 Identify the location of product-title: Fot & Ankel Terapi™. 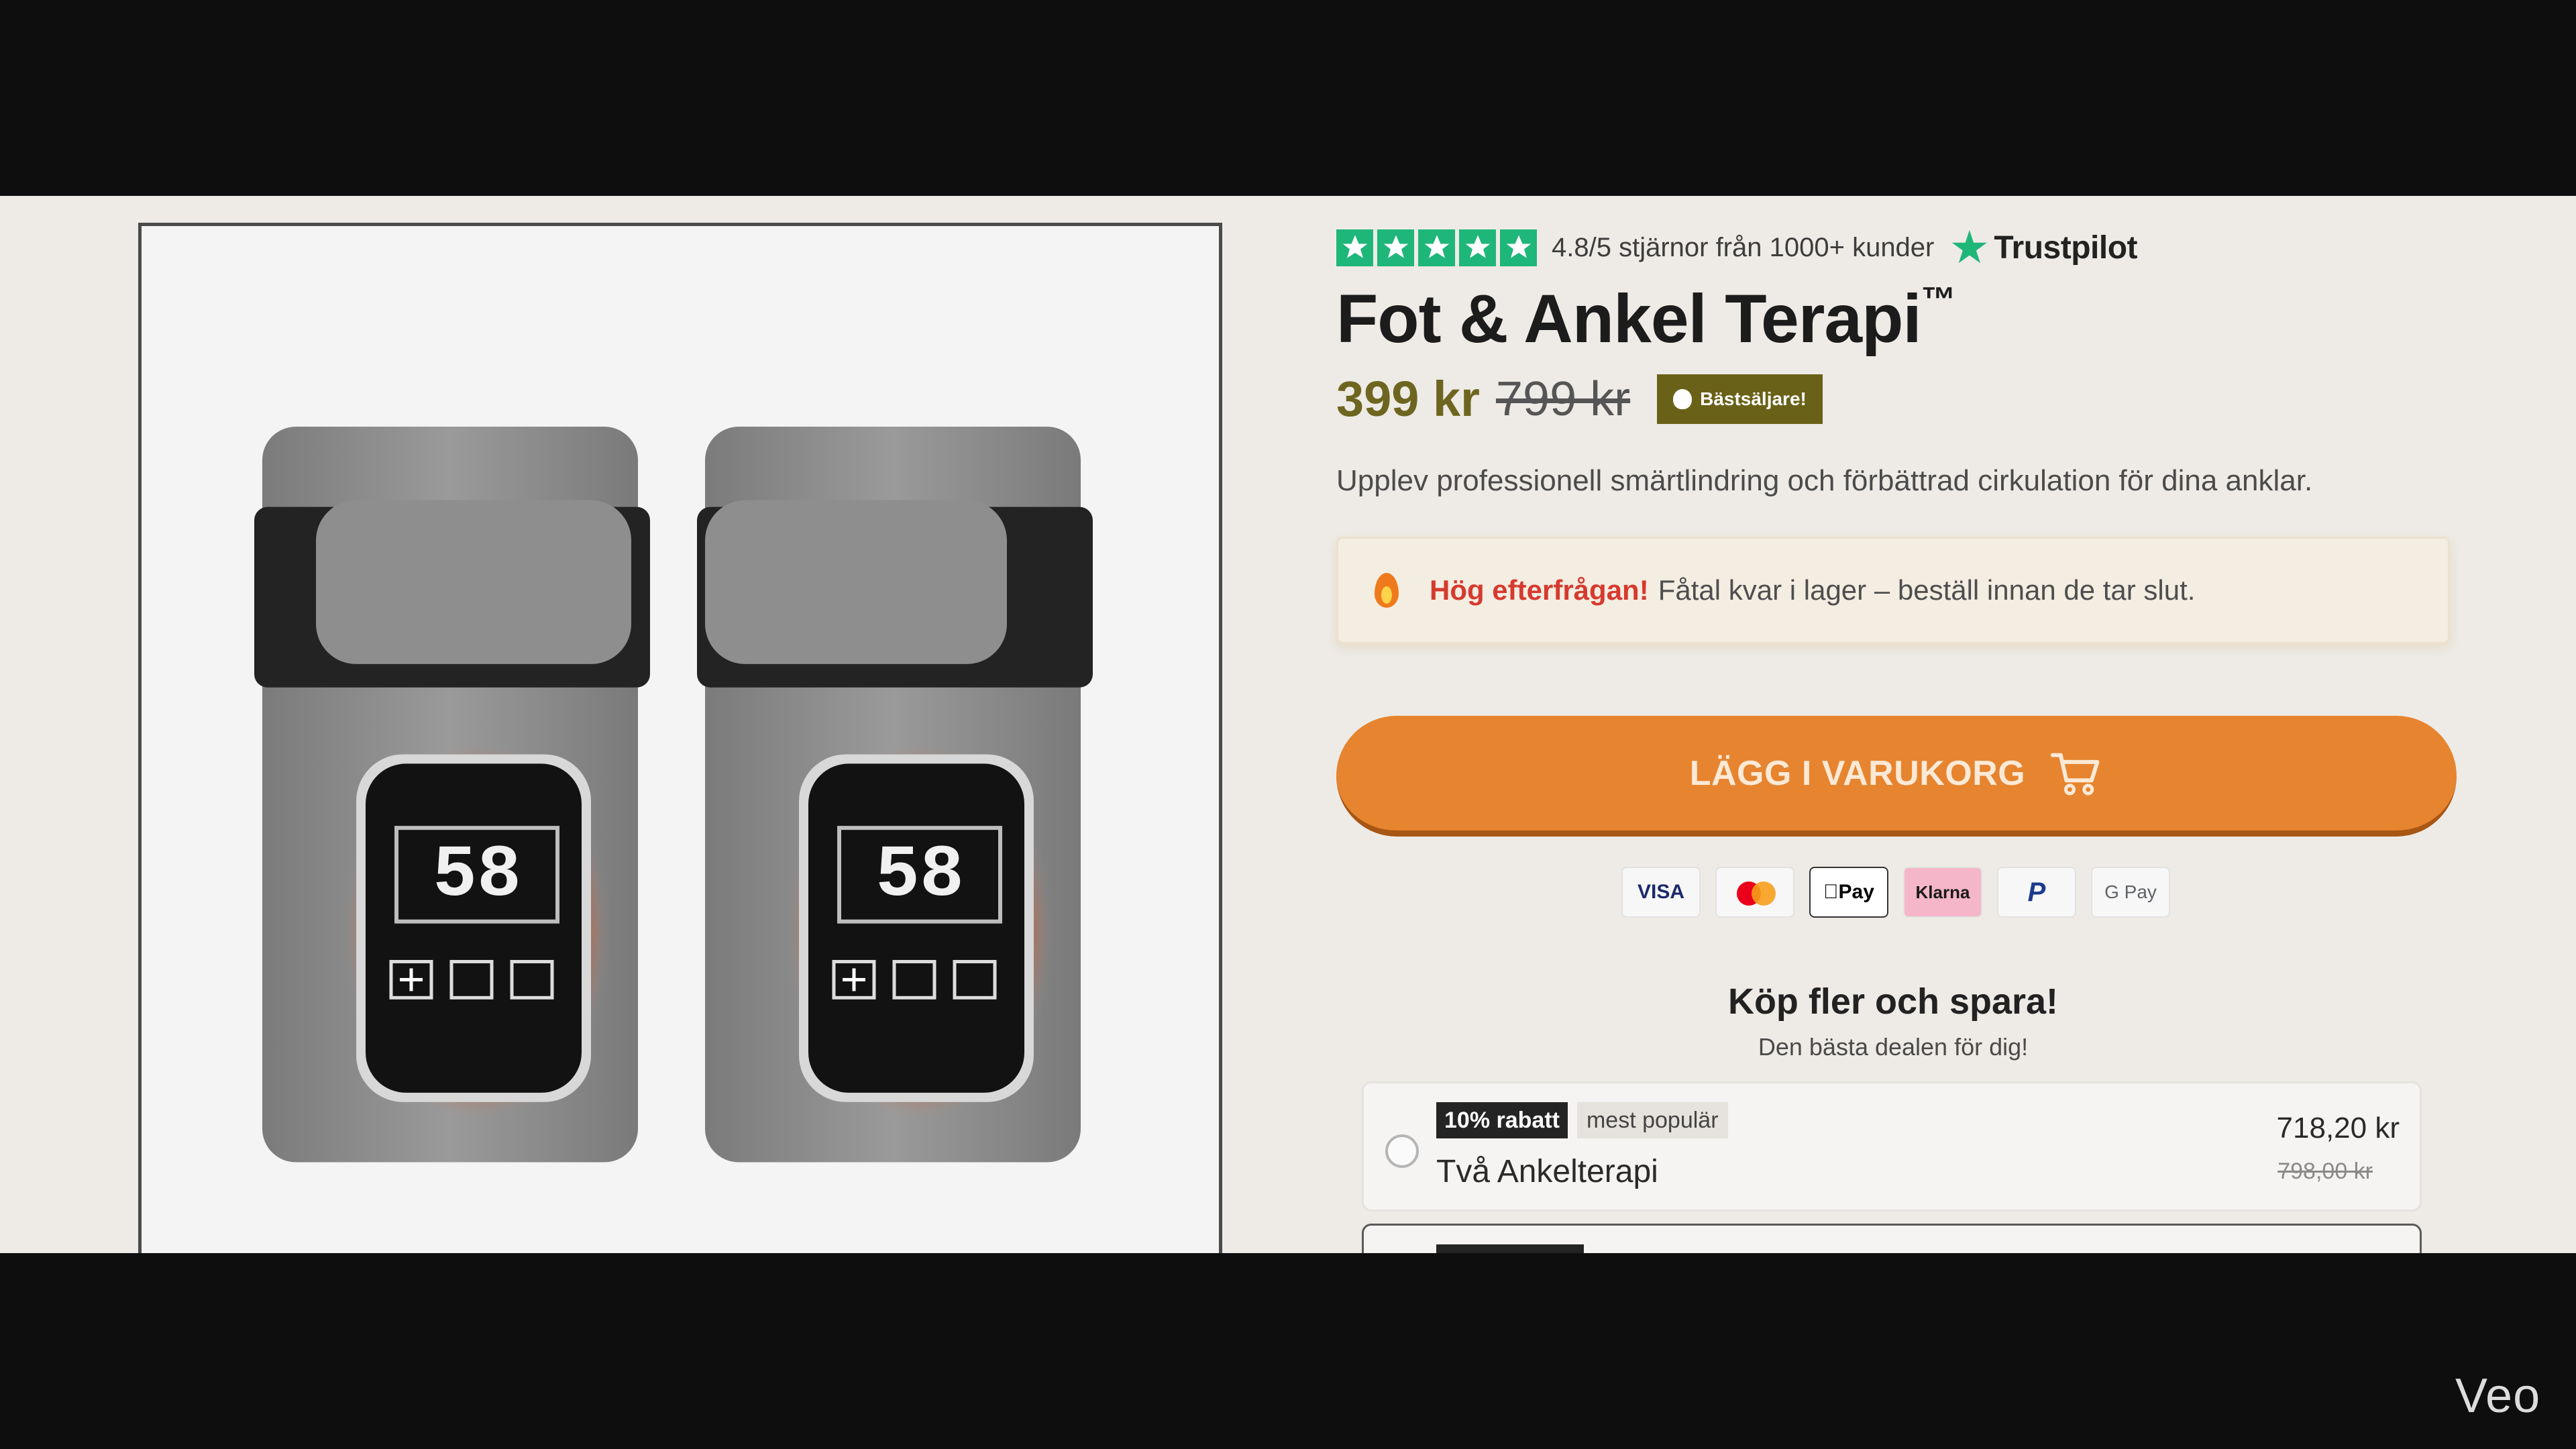
(1646, 318).